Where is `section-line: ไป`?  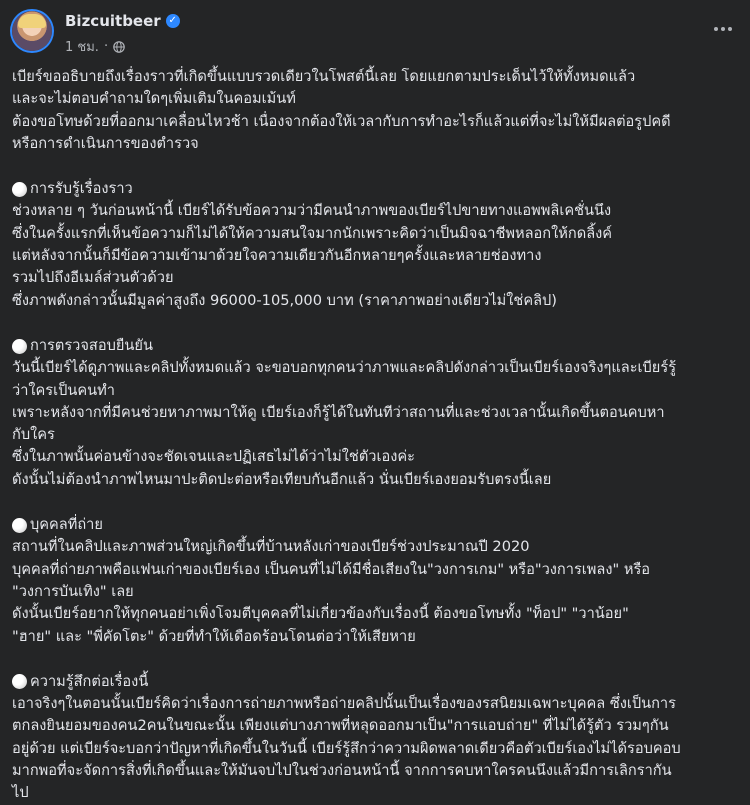 section-line: ไป is located at coordinates (20, 793).